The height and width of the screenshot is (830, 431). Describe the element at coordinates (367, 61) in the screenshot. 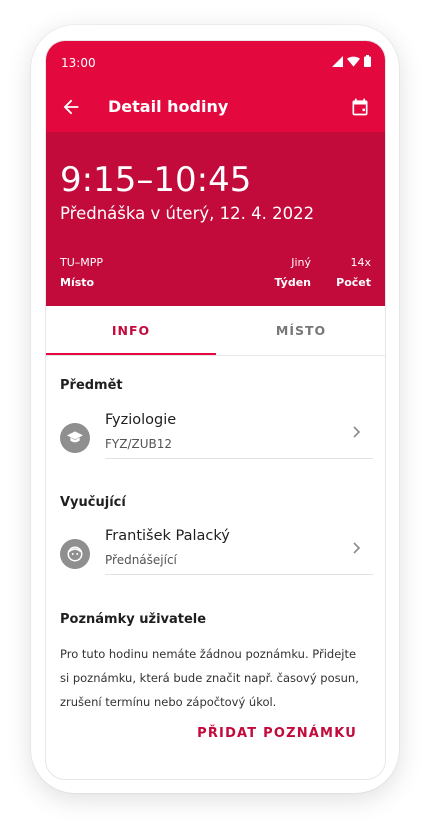

I see `battery-icon` at that location.